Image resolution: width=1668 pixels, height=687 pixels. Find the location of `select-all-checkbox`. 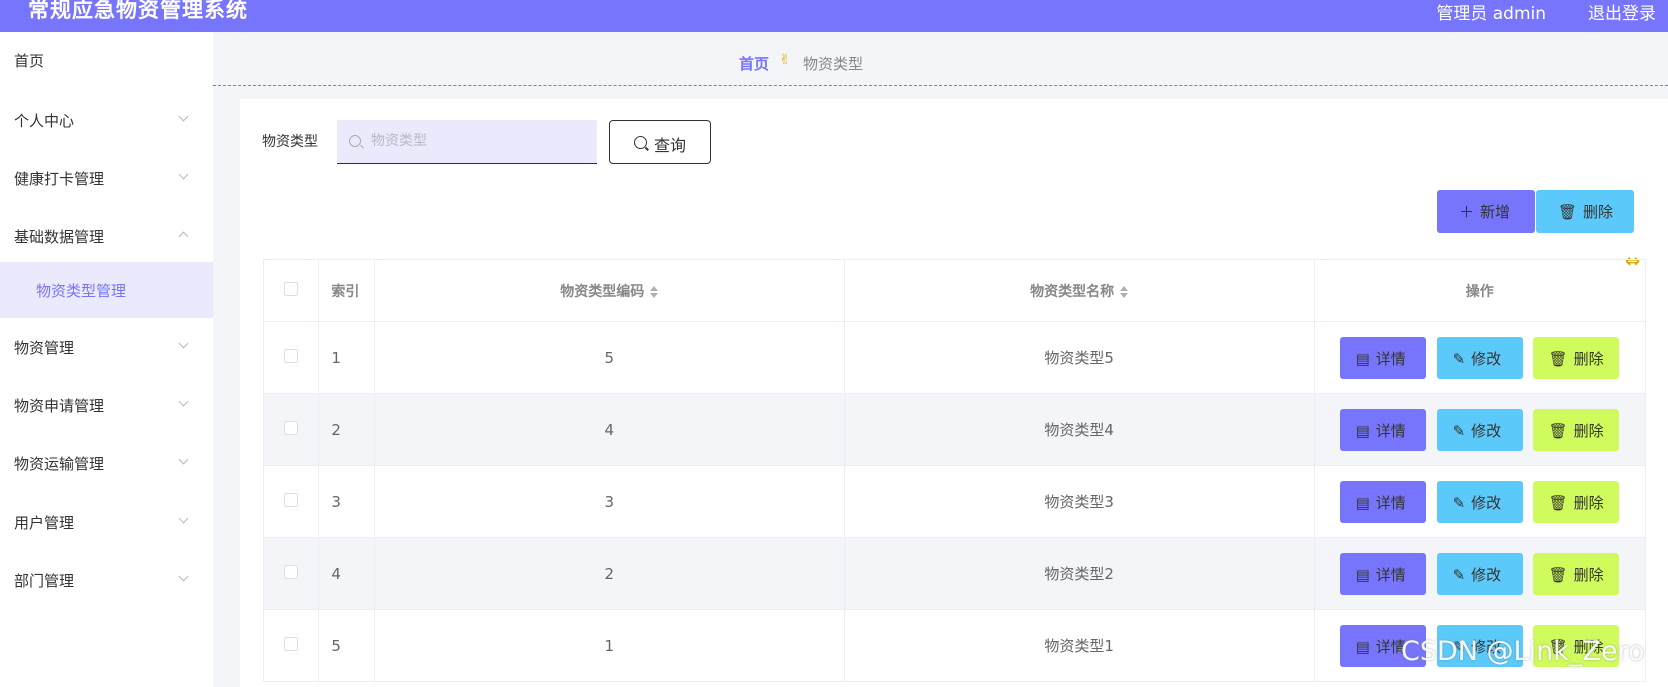

select-all-checkbox is located at coordinates (291, 288).